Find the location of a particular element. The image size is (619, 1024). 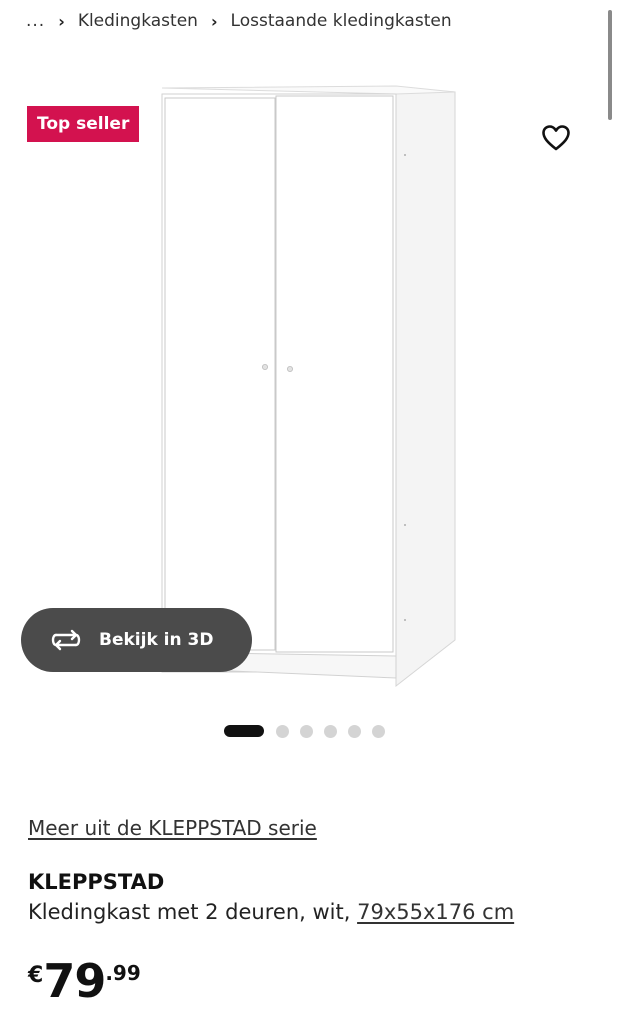

series-link: Meer uit de KLEPPSTAD serie is located at coordinates (172, 828).